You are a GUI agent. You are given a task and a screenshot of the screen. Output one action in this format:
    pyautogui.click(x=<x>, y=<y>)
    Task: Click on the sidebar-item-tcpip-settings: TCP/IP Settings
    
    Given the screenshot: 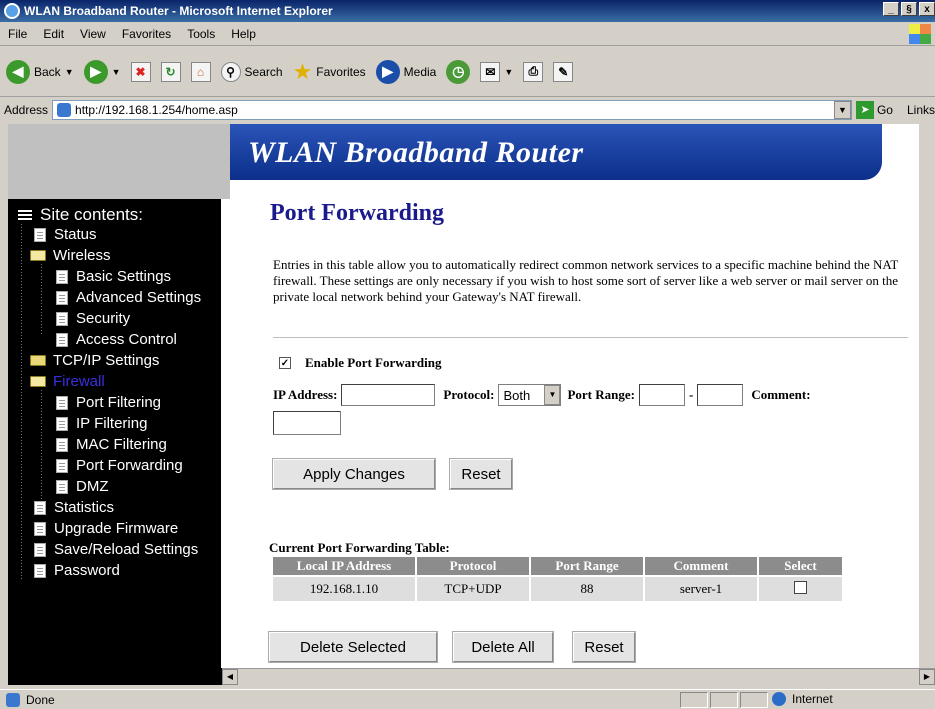 What is the action you would take?
    pyautogui.click(x=94, y=360)
    